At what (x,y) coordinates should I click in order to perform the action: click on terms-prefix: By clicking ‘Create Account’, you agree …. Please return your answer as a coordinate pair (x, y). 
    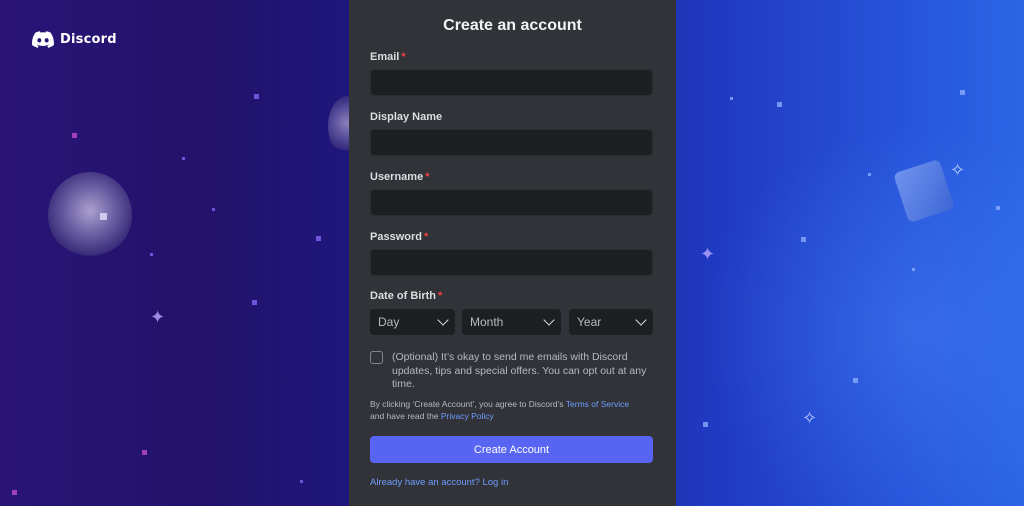
    Looking at the image, I should click on (468, 404).